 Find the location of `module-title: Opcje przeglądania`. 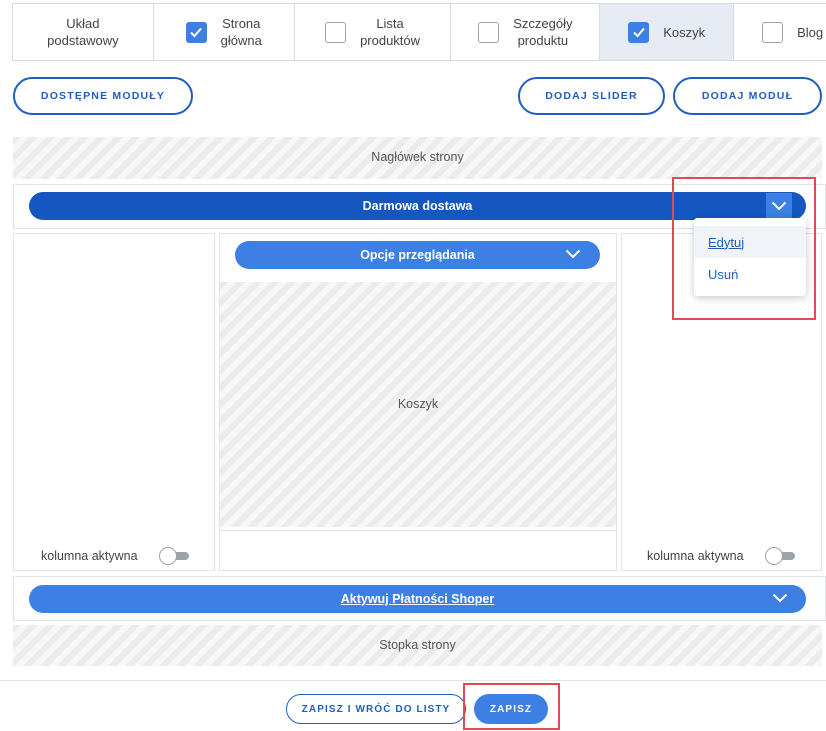

module-title: Opcje przeglądania is located at coordinates (417, 255).